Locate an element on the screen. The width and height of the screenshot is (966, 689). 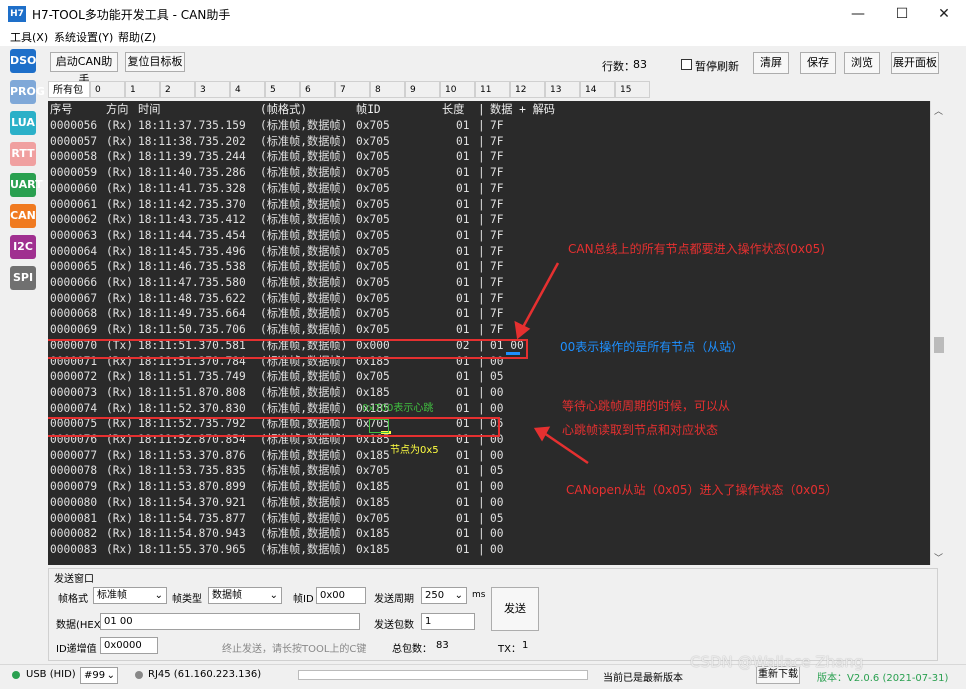
frame-id-label: 帧ID is located at coordinates (303, 599).